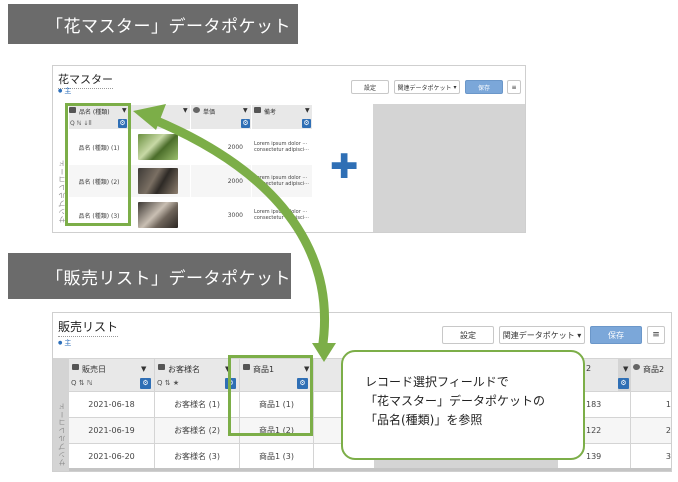 The image size is (678, 482). I want to click on explanation-callout: レコード選択フィールドで 「花マスター」データポケットの 「品名(種類)」を参照, so click(463, 405).